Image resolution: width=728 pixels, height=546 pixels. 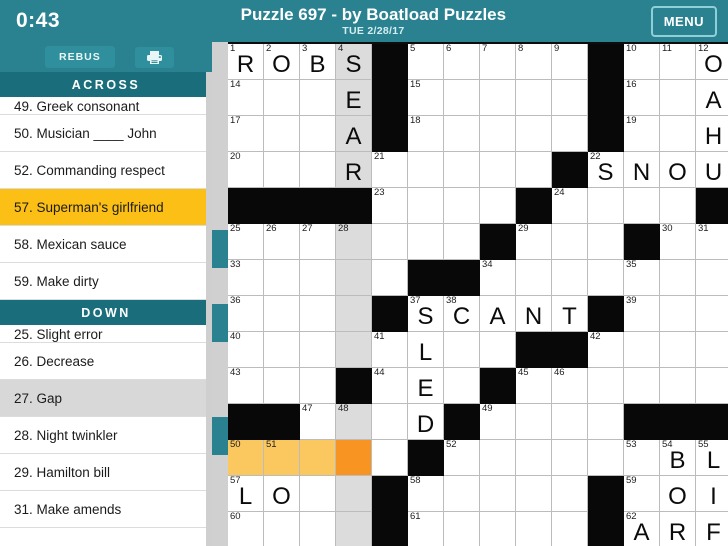 What do you see at coordinates (712, 529) in the screenshot?
I see `grid-cell: F` at bounding box center [712, 529].